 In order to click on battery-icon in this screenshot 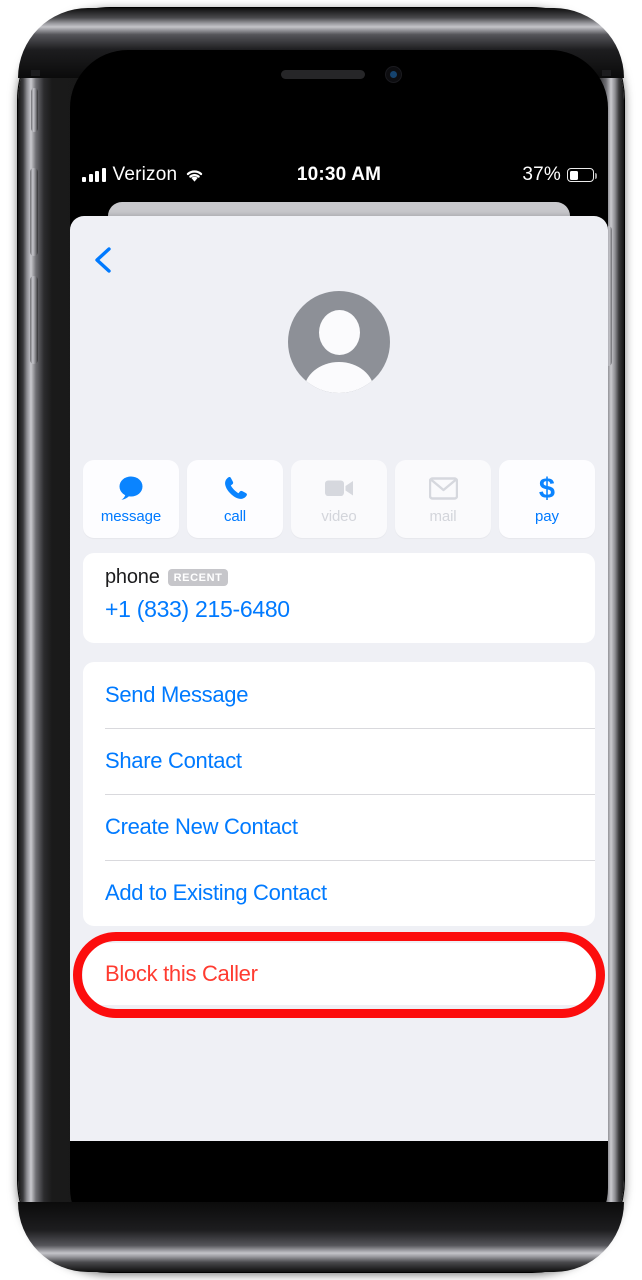, I will do `click(582, 175)`.